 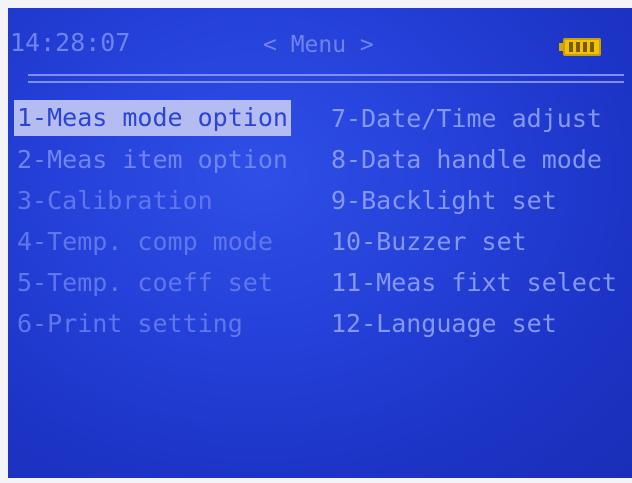 What do you see at coordinates (581, 48) in the screenshot?
I see `battery-full-icon` at bounding box center [581, 48].